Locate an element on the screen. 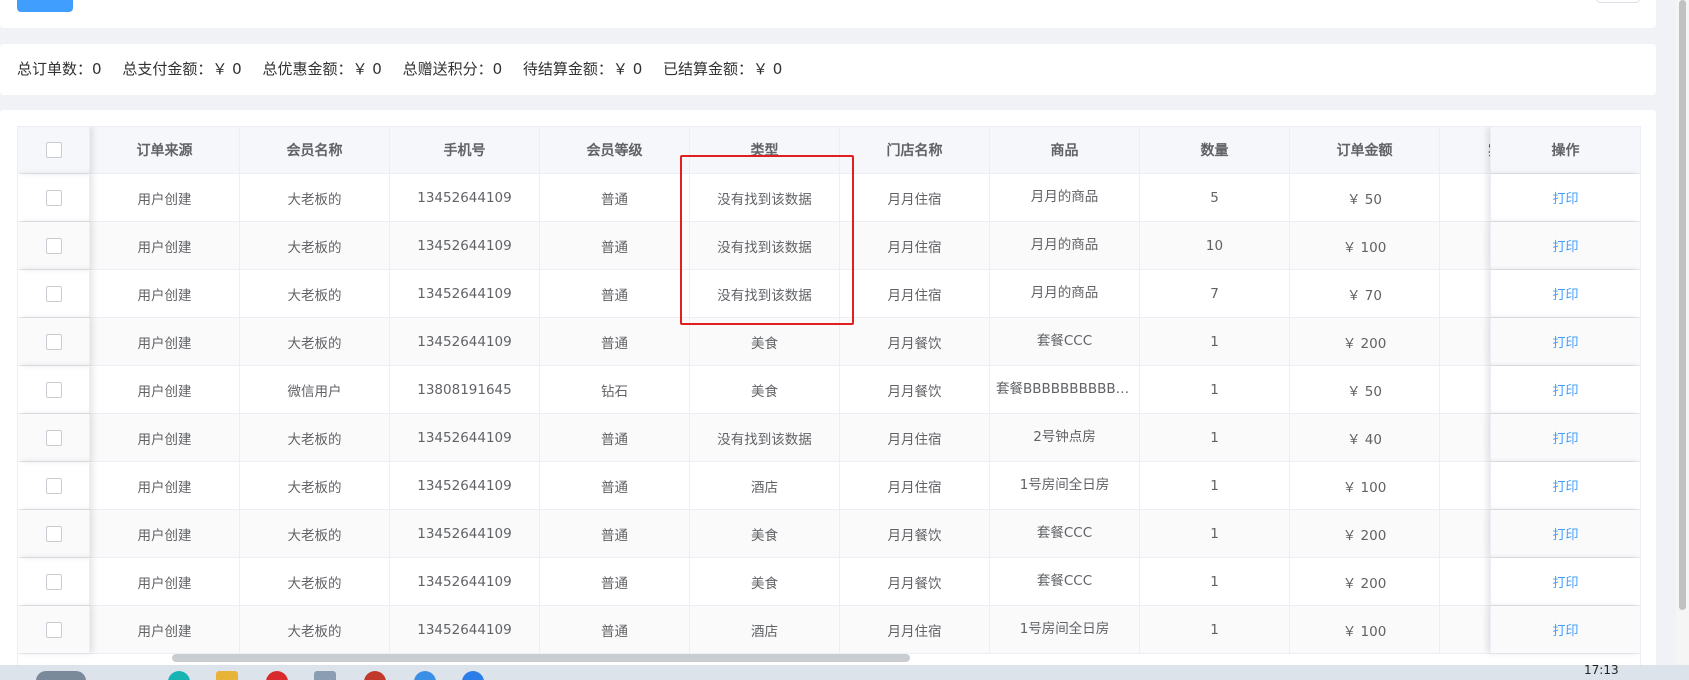 This screenshot has width=1689, height=680. editor-icon is located at coordinates (325, 675).